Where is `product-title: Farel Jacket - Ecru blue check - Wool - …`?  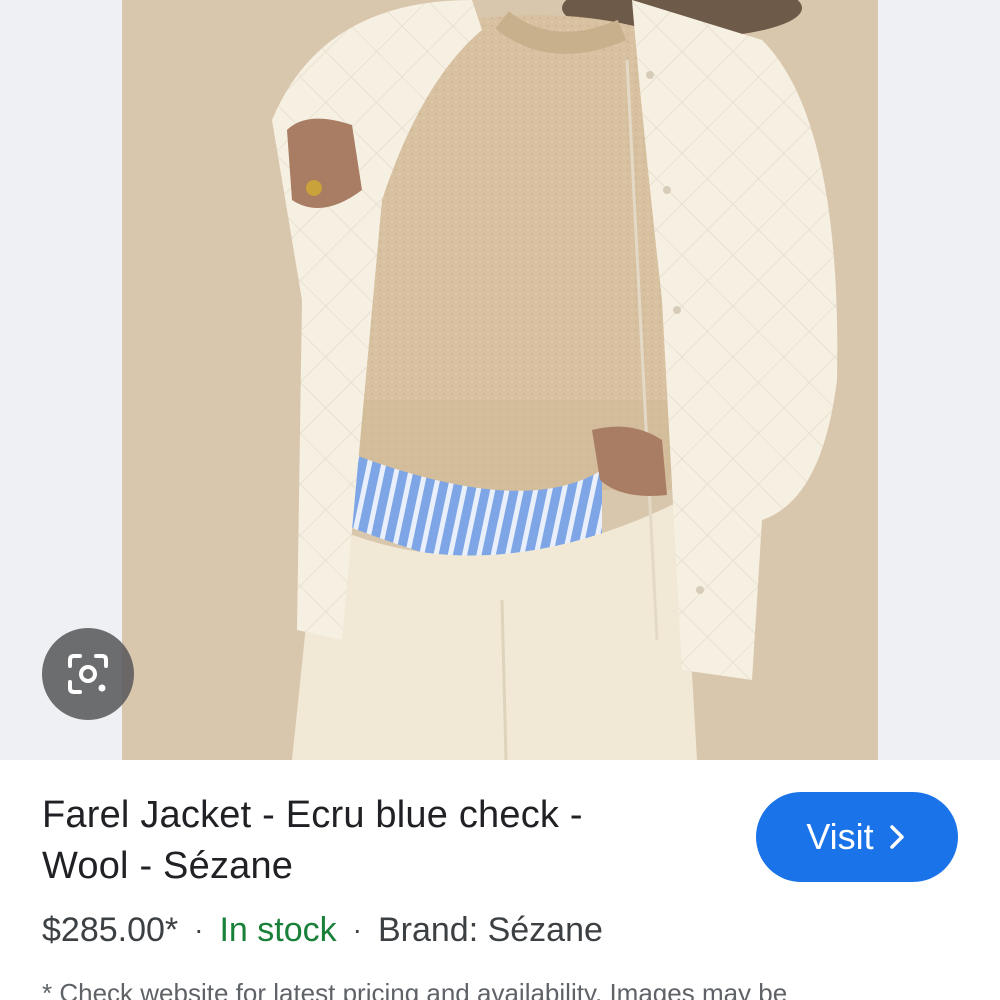 product-title: Farel Jacket - Ecru blue check - Wool - … is located at coordinates (382, 841).